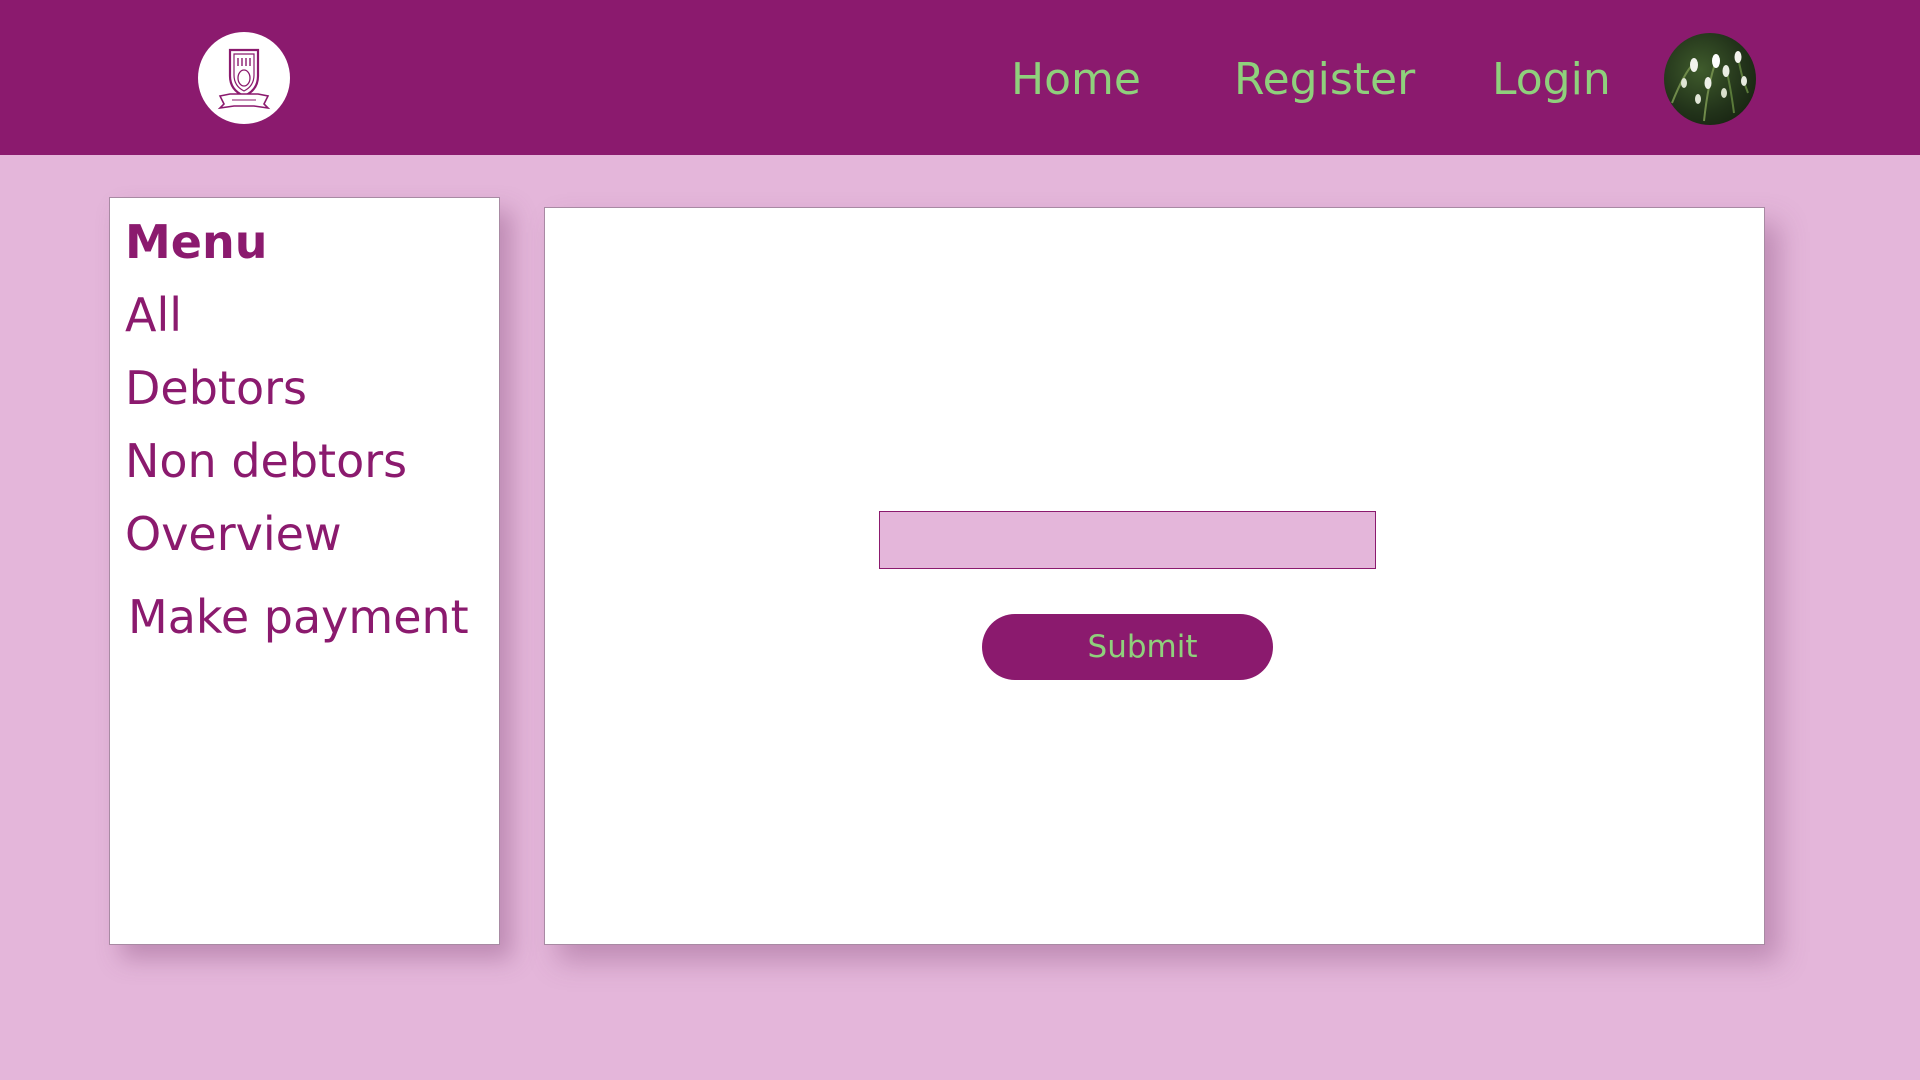 The image size is (1920, 1080). What do you see at coordinates (216, 388) in the screenshot?
I see `sidebar-item-debtors: Debtors` at bounding box center [216, 388].